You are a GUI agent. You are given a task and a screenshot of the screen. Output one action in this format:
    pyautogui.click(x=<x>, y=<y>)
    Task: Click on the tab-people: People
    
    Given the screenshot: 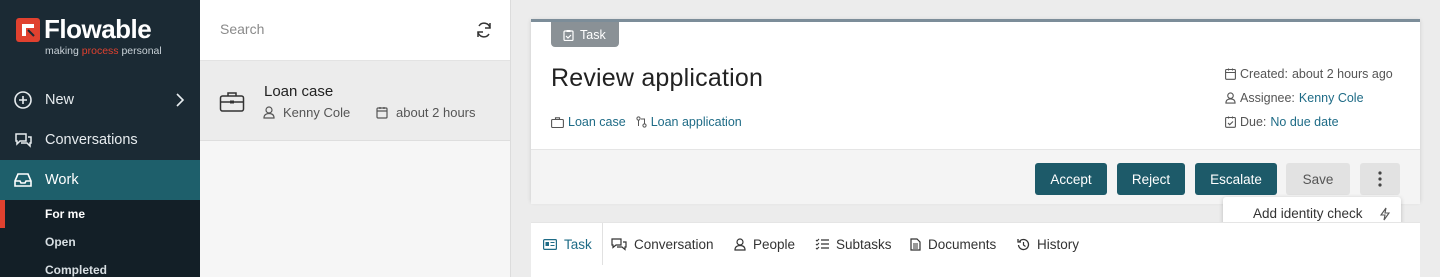 What is the action you would take?
    pyautogui.click(x=764, y=244)
    